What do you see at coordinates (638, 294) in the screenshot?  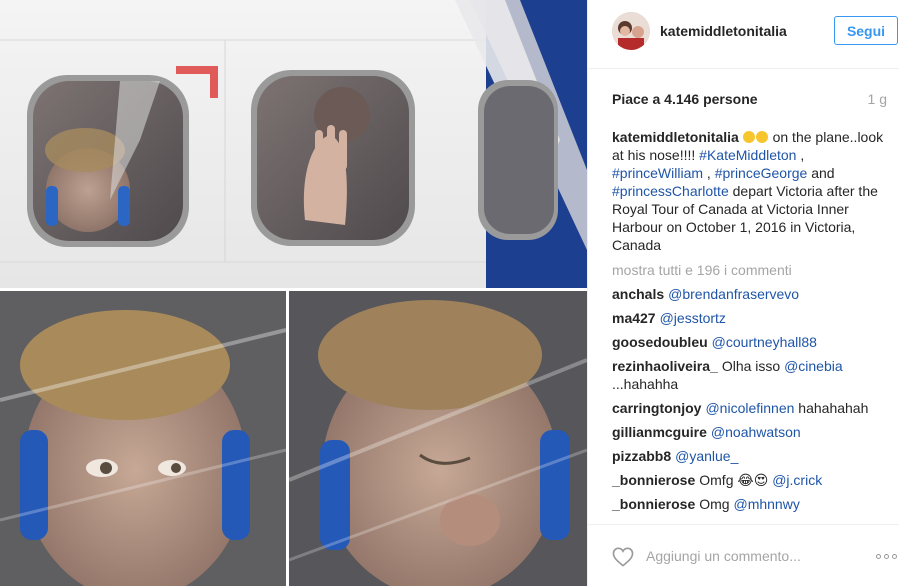 I see `comment-username: anchals` at bounding box center [638, 294].